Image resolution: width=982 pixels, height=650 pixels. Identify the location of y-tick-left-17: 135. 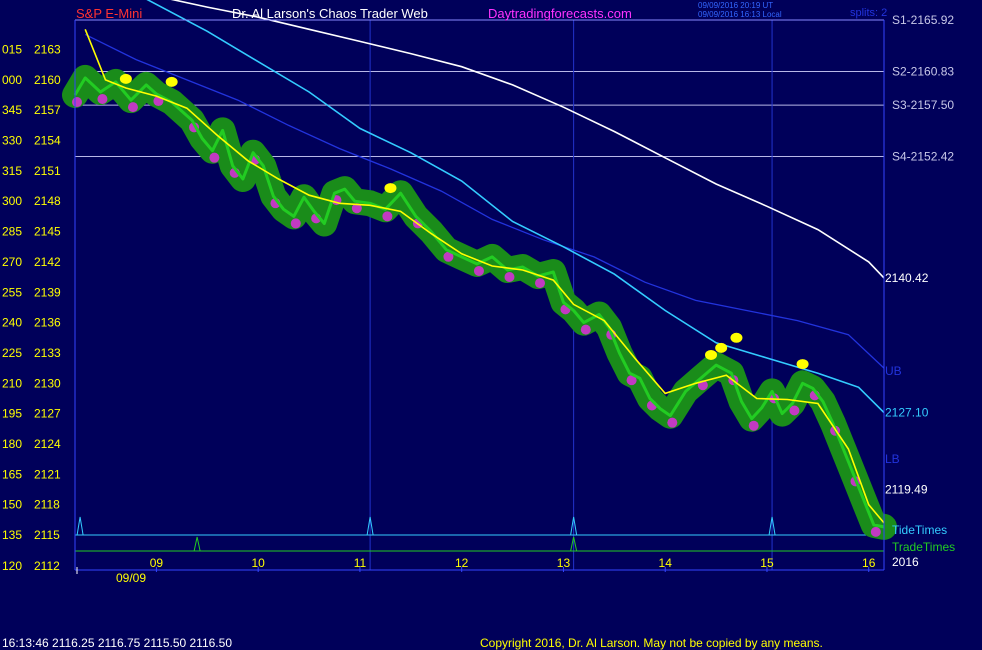
(12, 535).